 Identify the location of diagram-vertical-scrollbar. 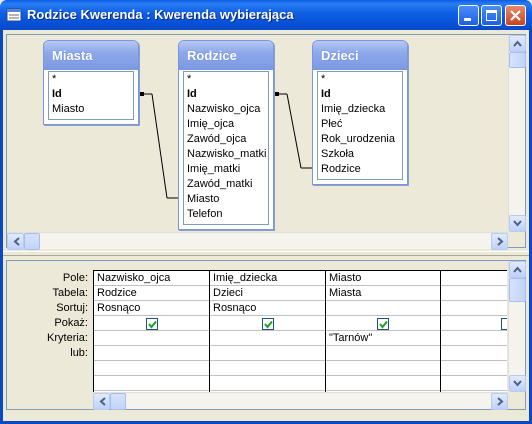
(517, 133).